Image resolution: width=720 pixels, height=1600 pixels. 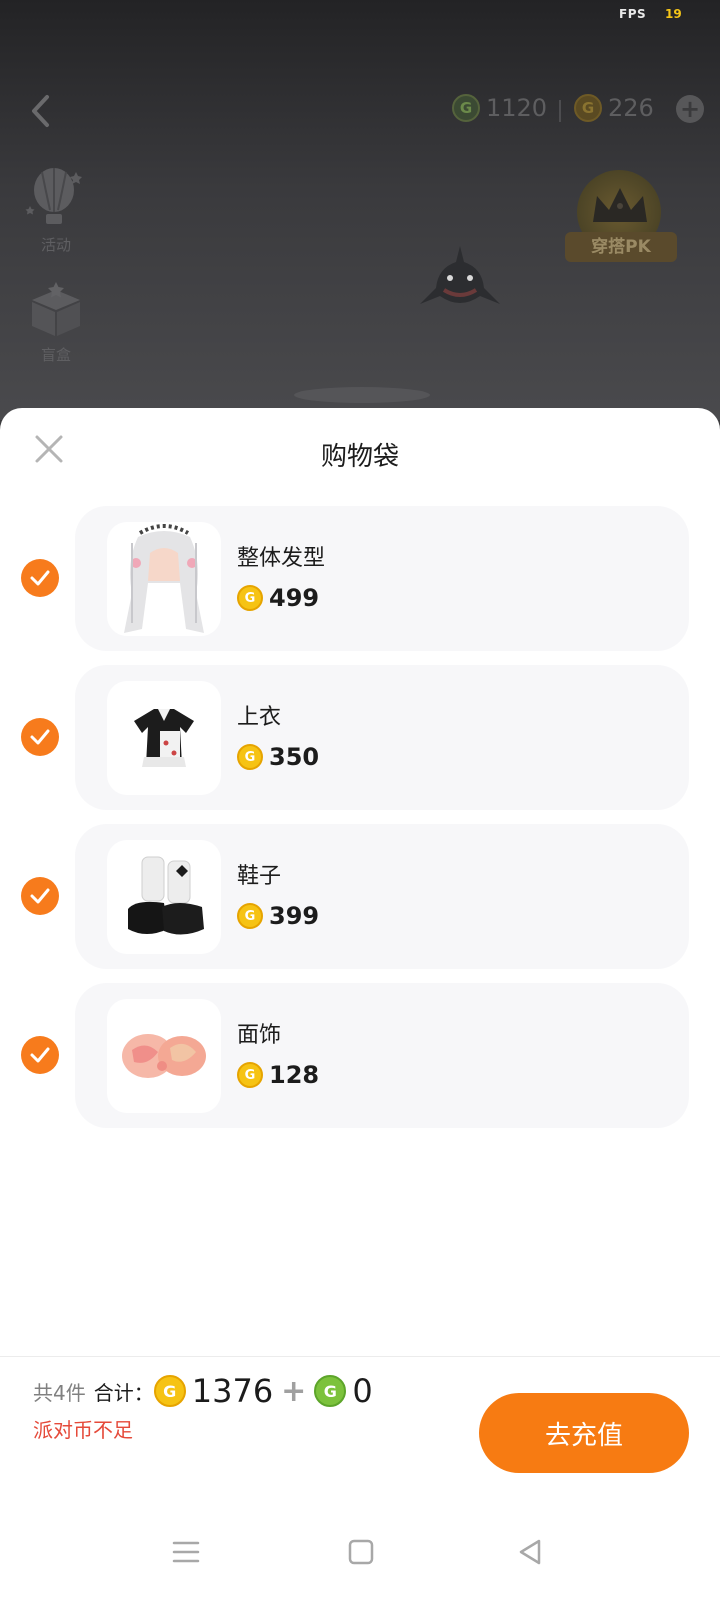 I want to click on blindbox-button: 盲盒, so click(x=56, y=322).